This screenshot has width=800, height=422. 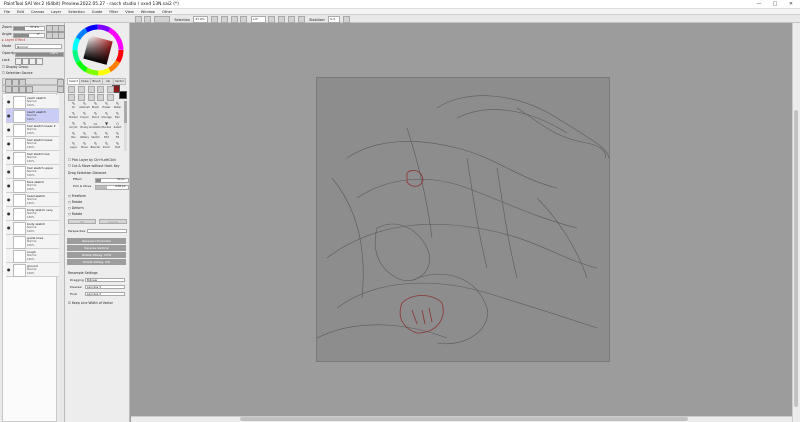 I want to click on deselect-button, so click(x=162, y=19).